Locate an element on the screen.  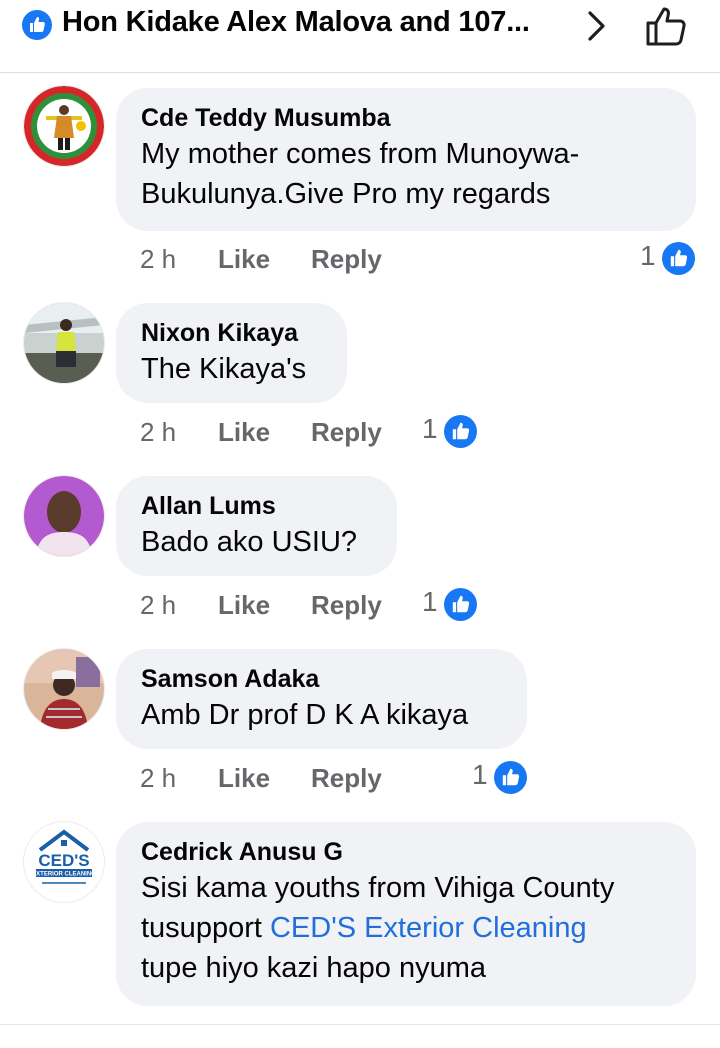
comment-text: Amb Dr prof D K A kikaya is located at coordinates (305, 715).